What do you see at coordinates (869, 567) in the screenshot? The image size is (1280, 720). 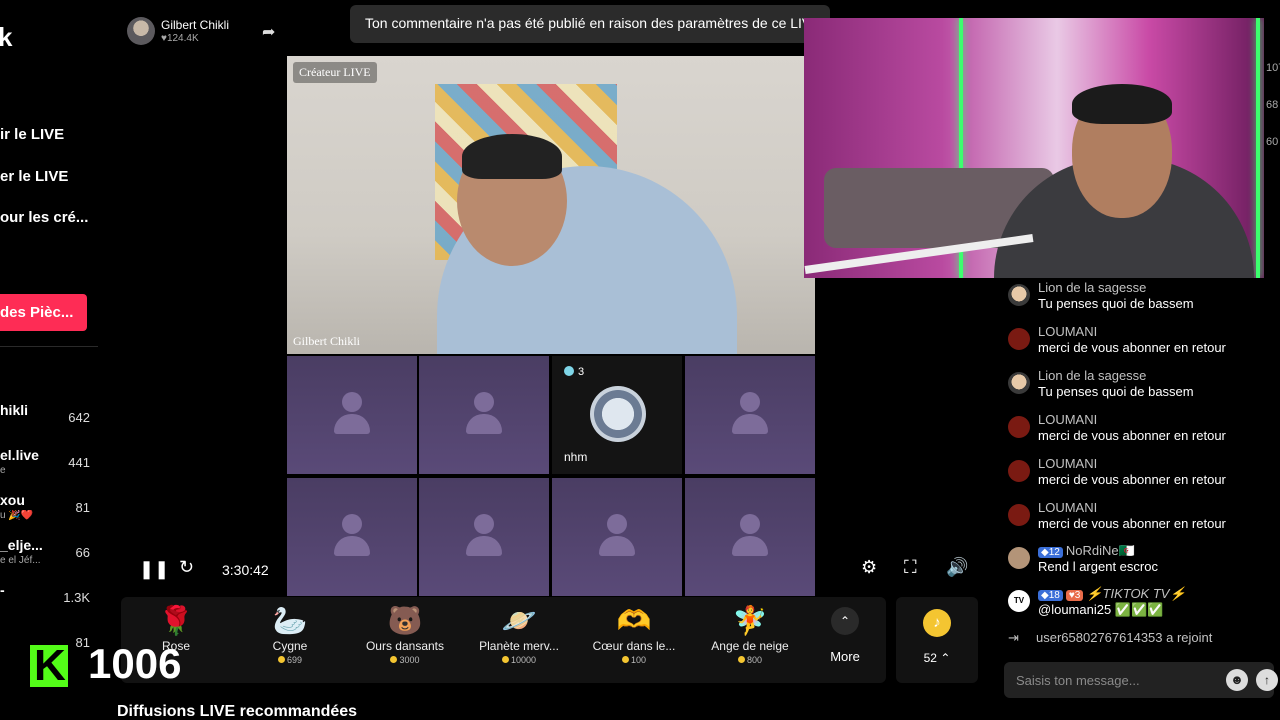 I see `settings-icon: ⚙` at bounding box center [869, 567].